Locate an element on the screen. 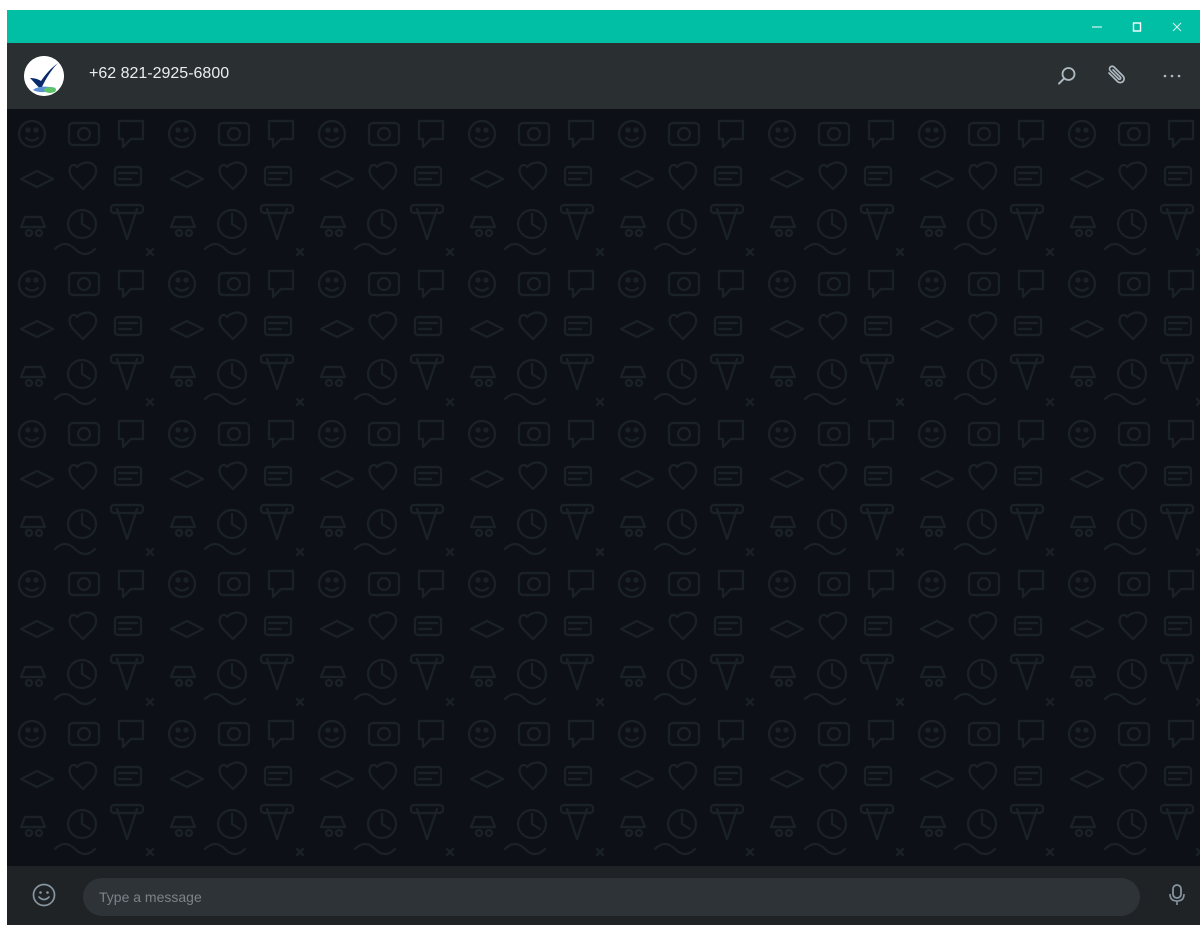  maximize-icon is located at coordinates (1137, 26).